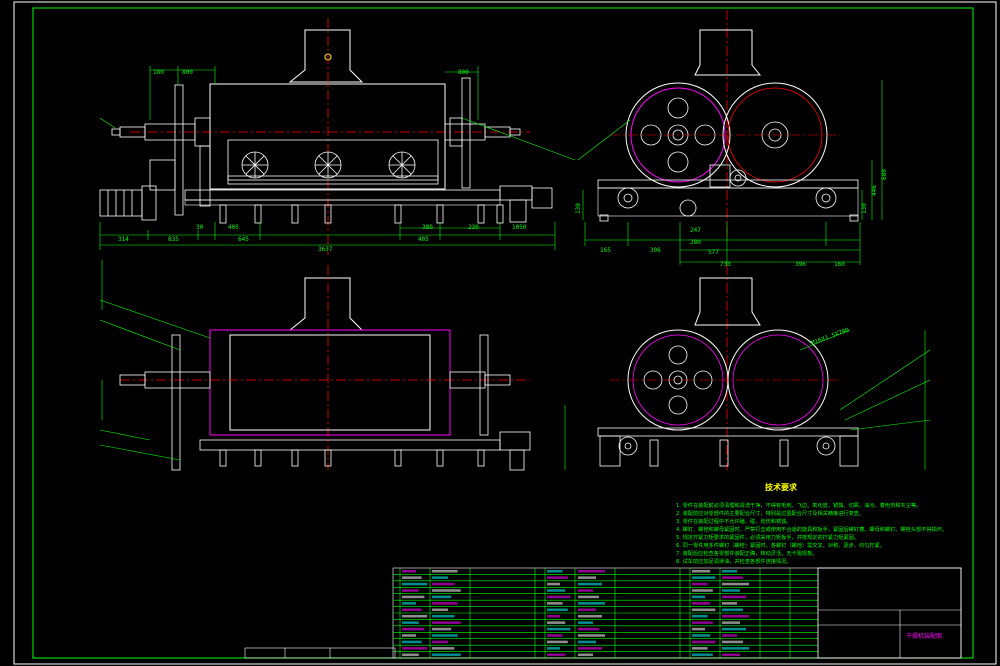 The image size is (1000, 666). I want to click on lower-side-feet, so click(729, 451).